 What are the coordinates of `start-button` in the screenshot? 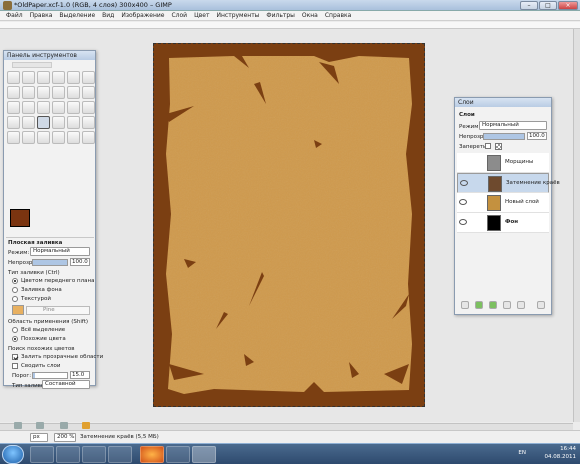 It's located at (13, 454).